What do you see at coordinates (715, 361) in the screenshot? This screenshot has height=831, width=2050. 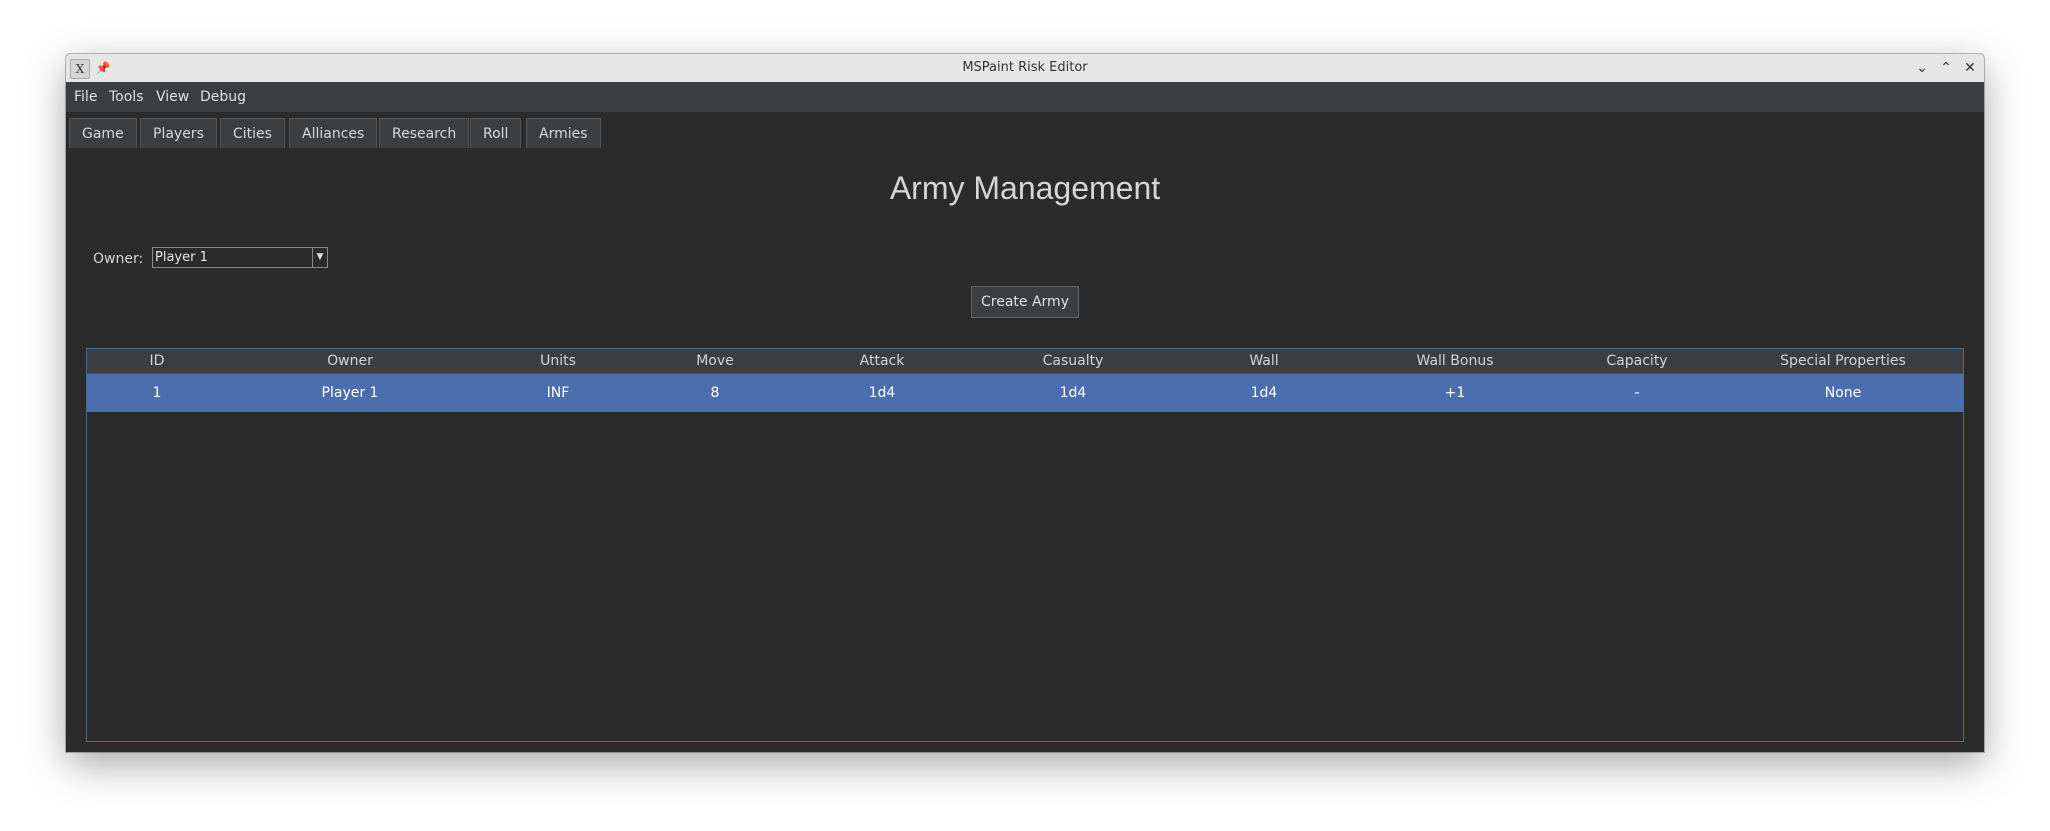 I see `column-header-move: Move` at bounding box center [715, 361].